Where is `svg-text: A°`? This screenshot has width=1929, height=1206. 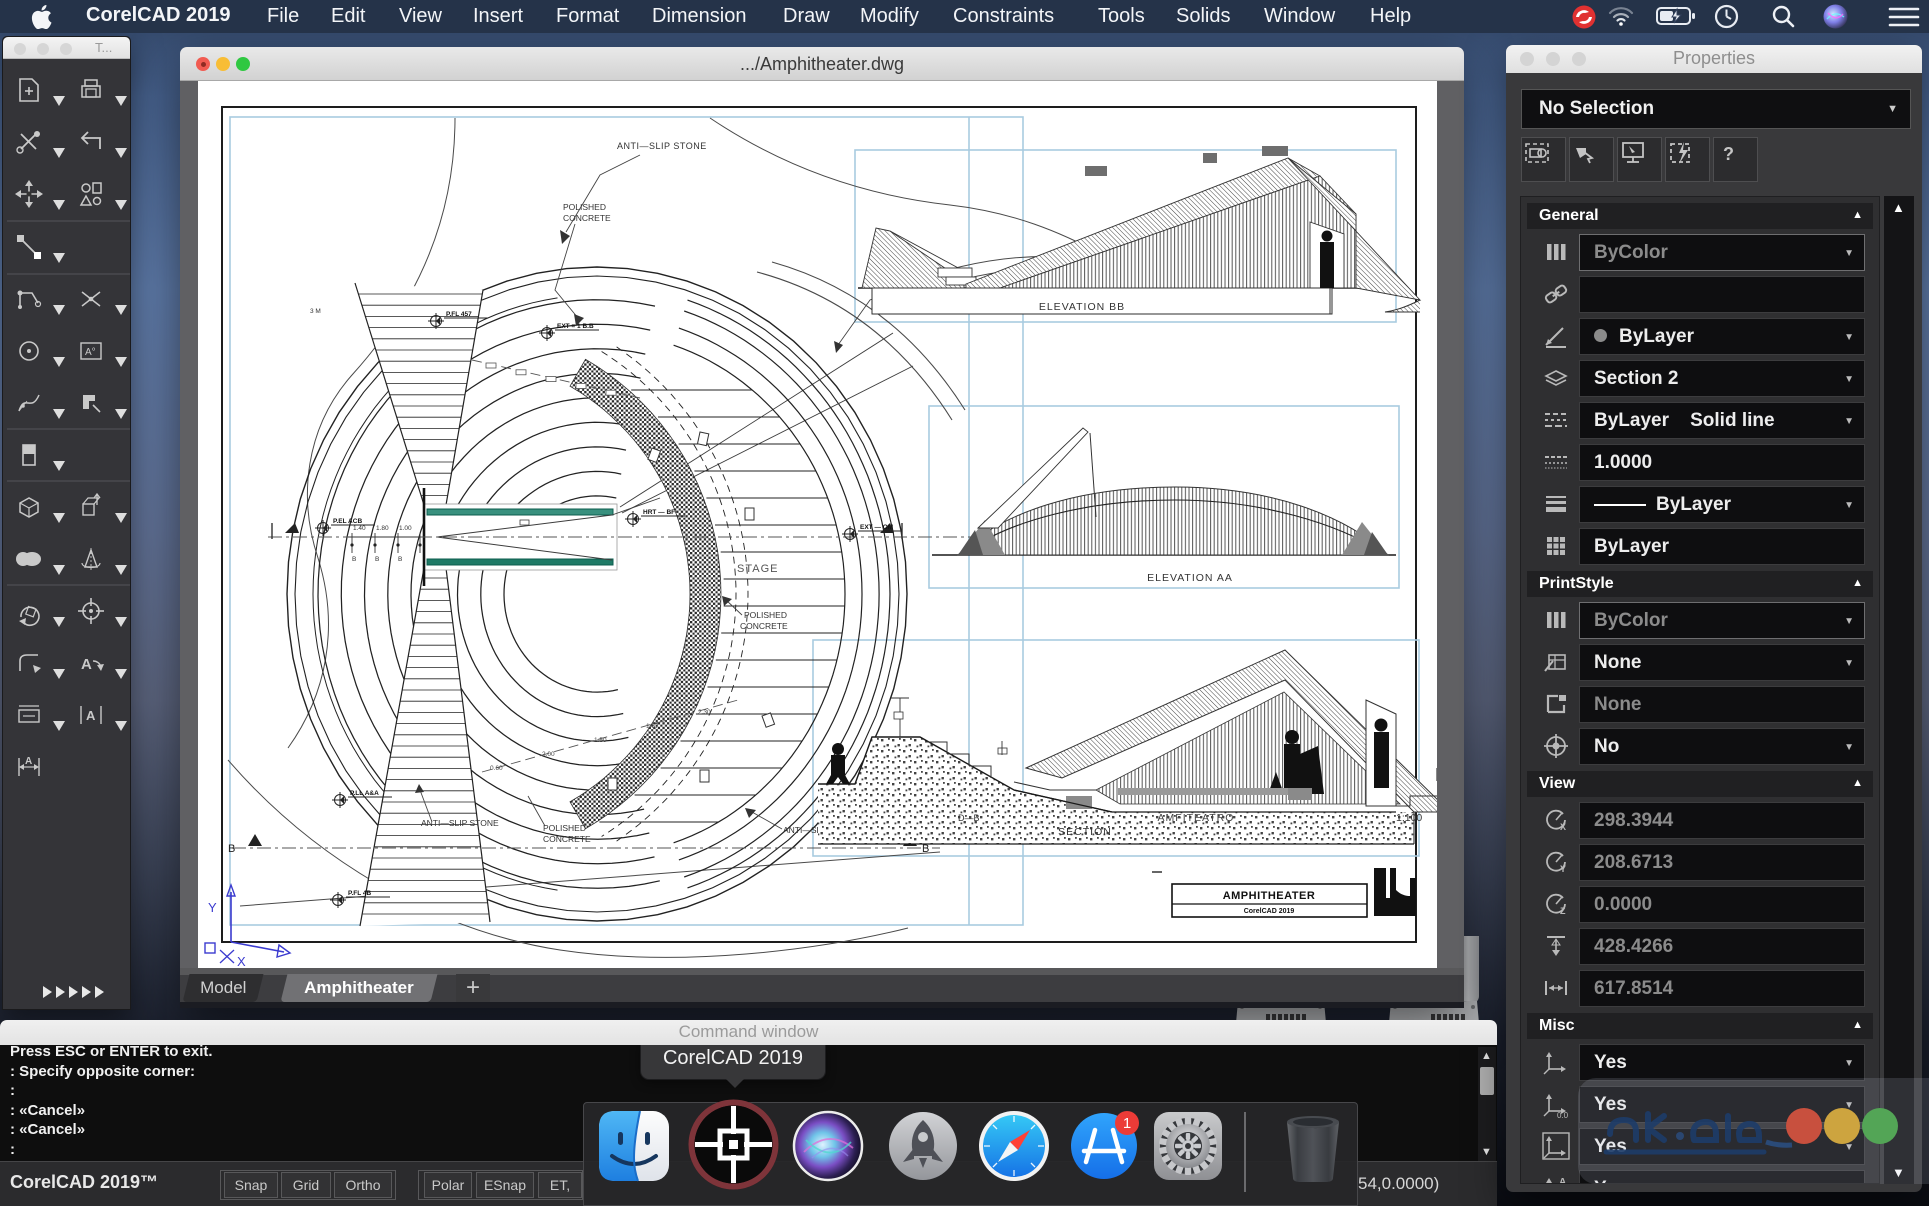 svg-text: A° is located at coordinates (90, 352).